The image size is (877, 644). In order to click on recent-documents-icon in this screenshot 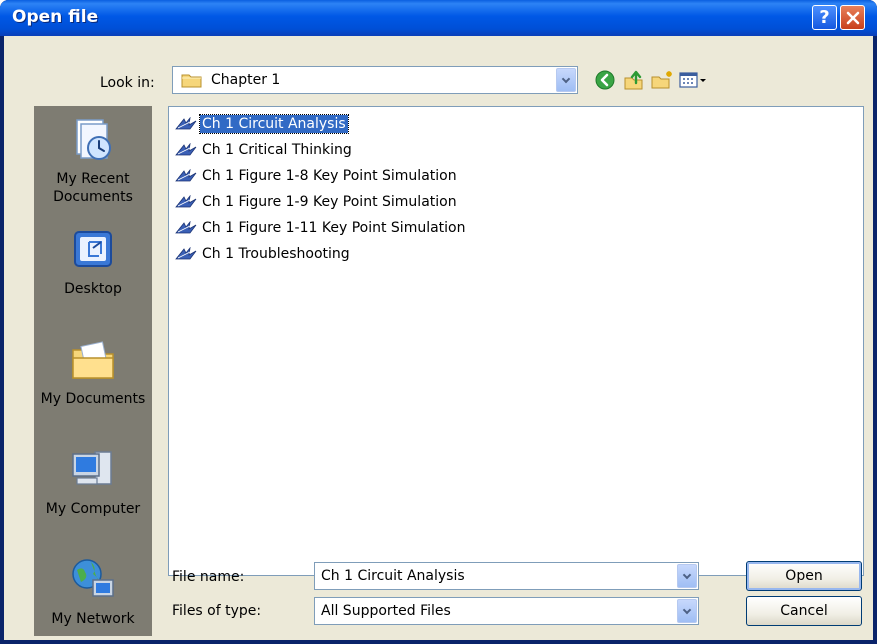, I will do `click(93, 139)`.